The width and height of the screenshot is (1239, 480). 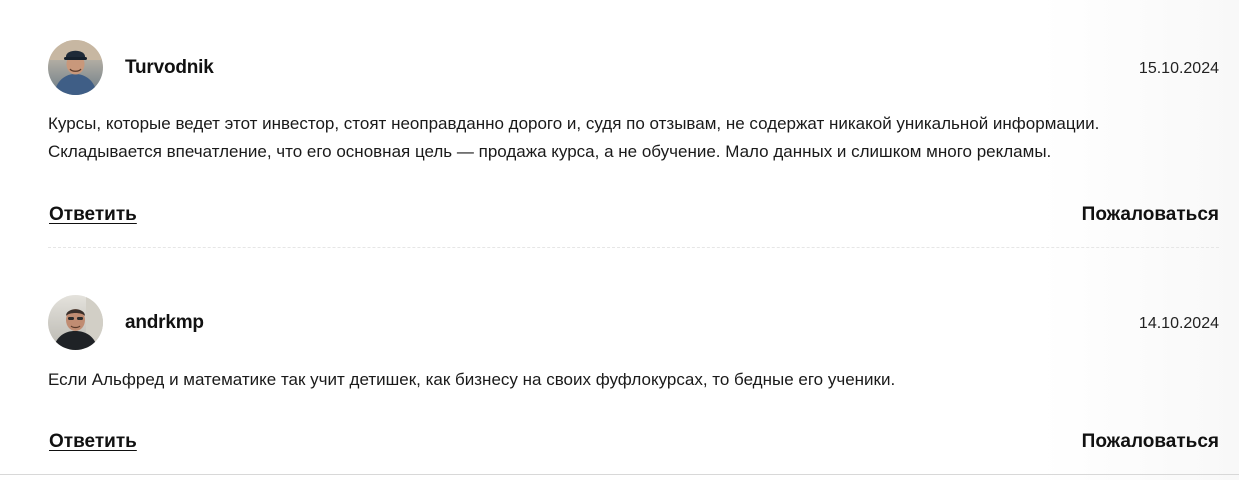 What do you see at coordinates (164, 323) in the screenshot?
I see `comment-username: andrkmp` at bounding box center [164, 323].